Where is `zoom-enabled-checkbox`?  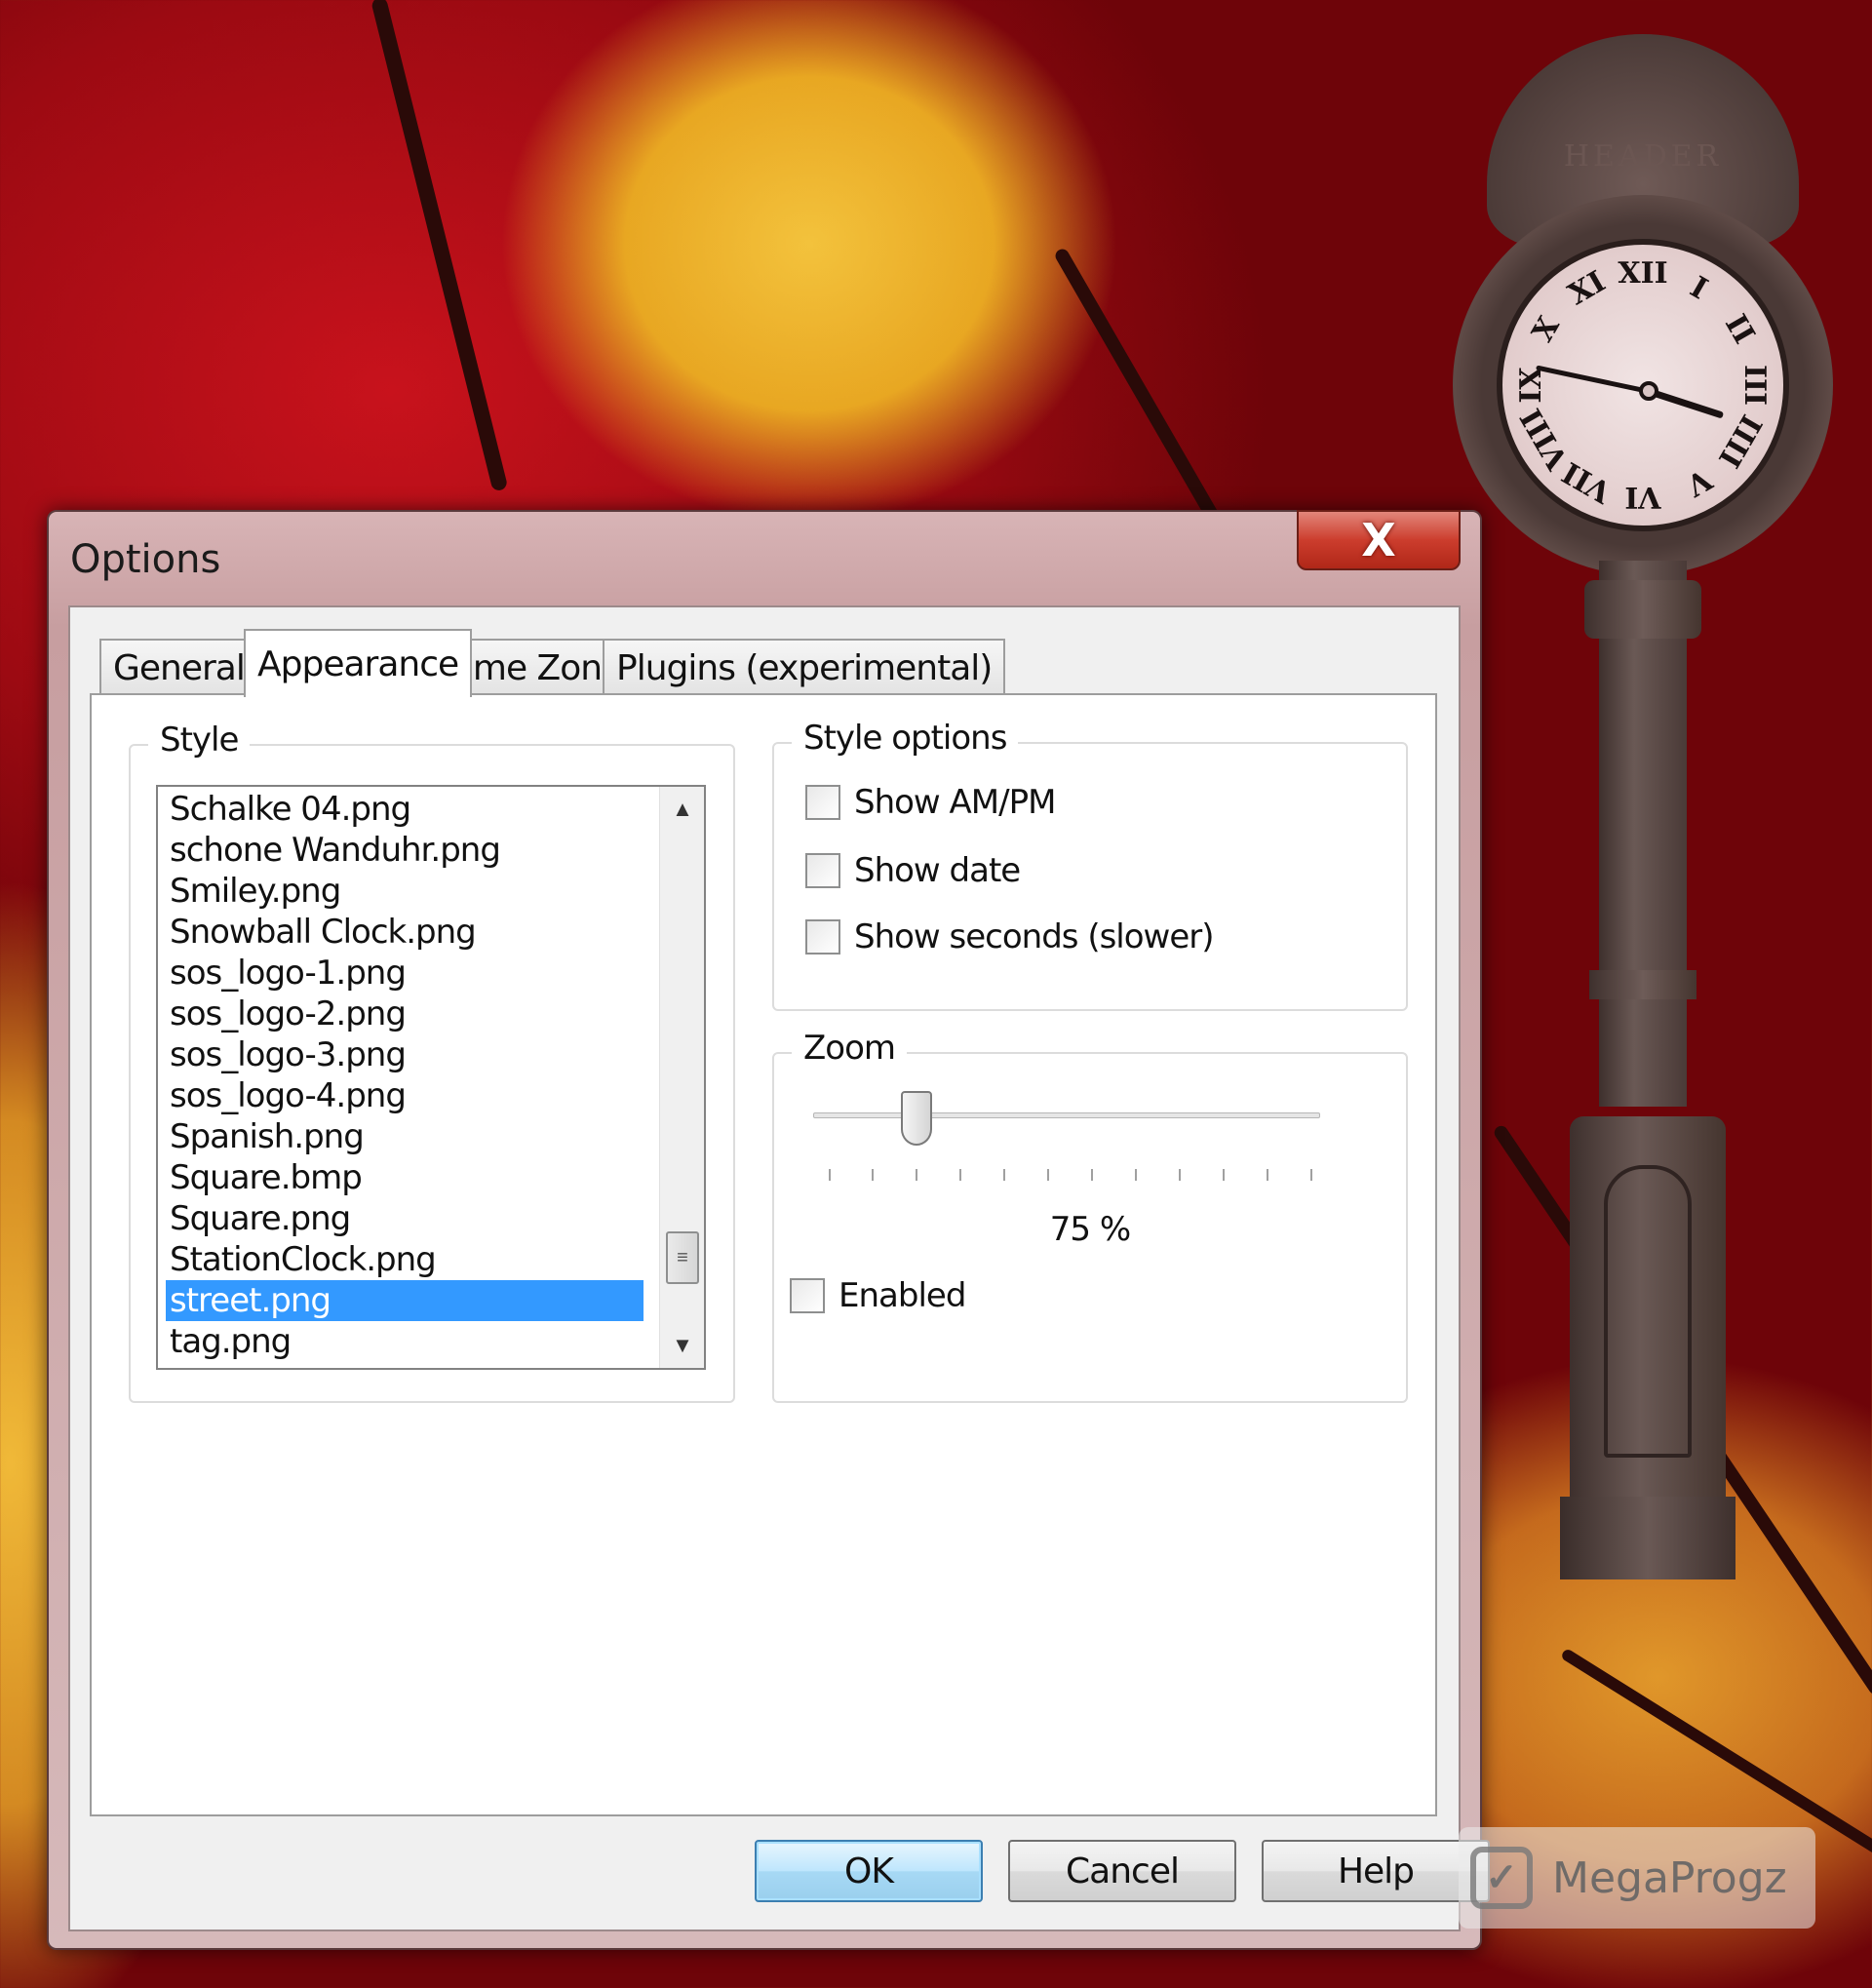
zoom-enabled-checkbox is located at coordinates (807, 1295).